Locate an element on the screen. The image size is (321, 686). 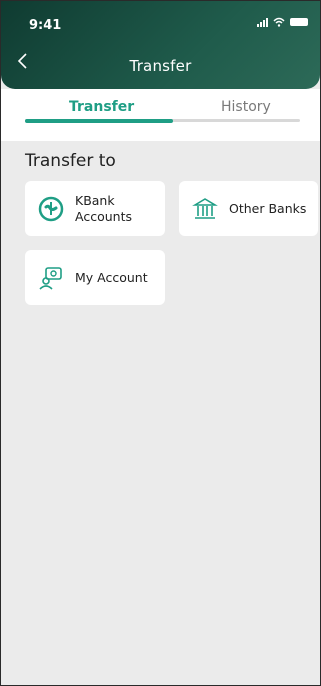
kbank-accounts-card: KBank Accounts is located at coordinates (95, 208).